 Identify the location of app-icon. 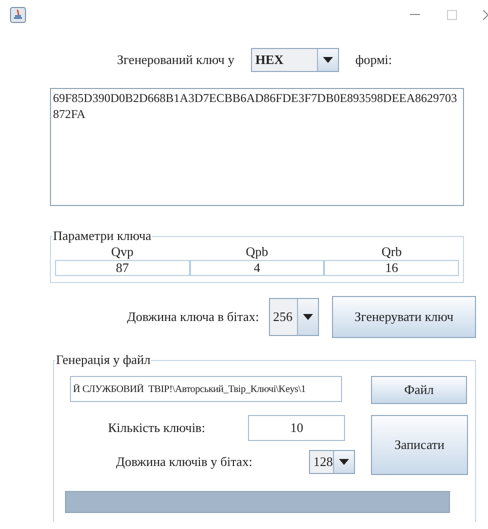
(18, 15).